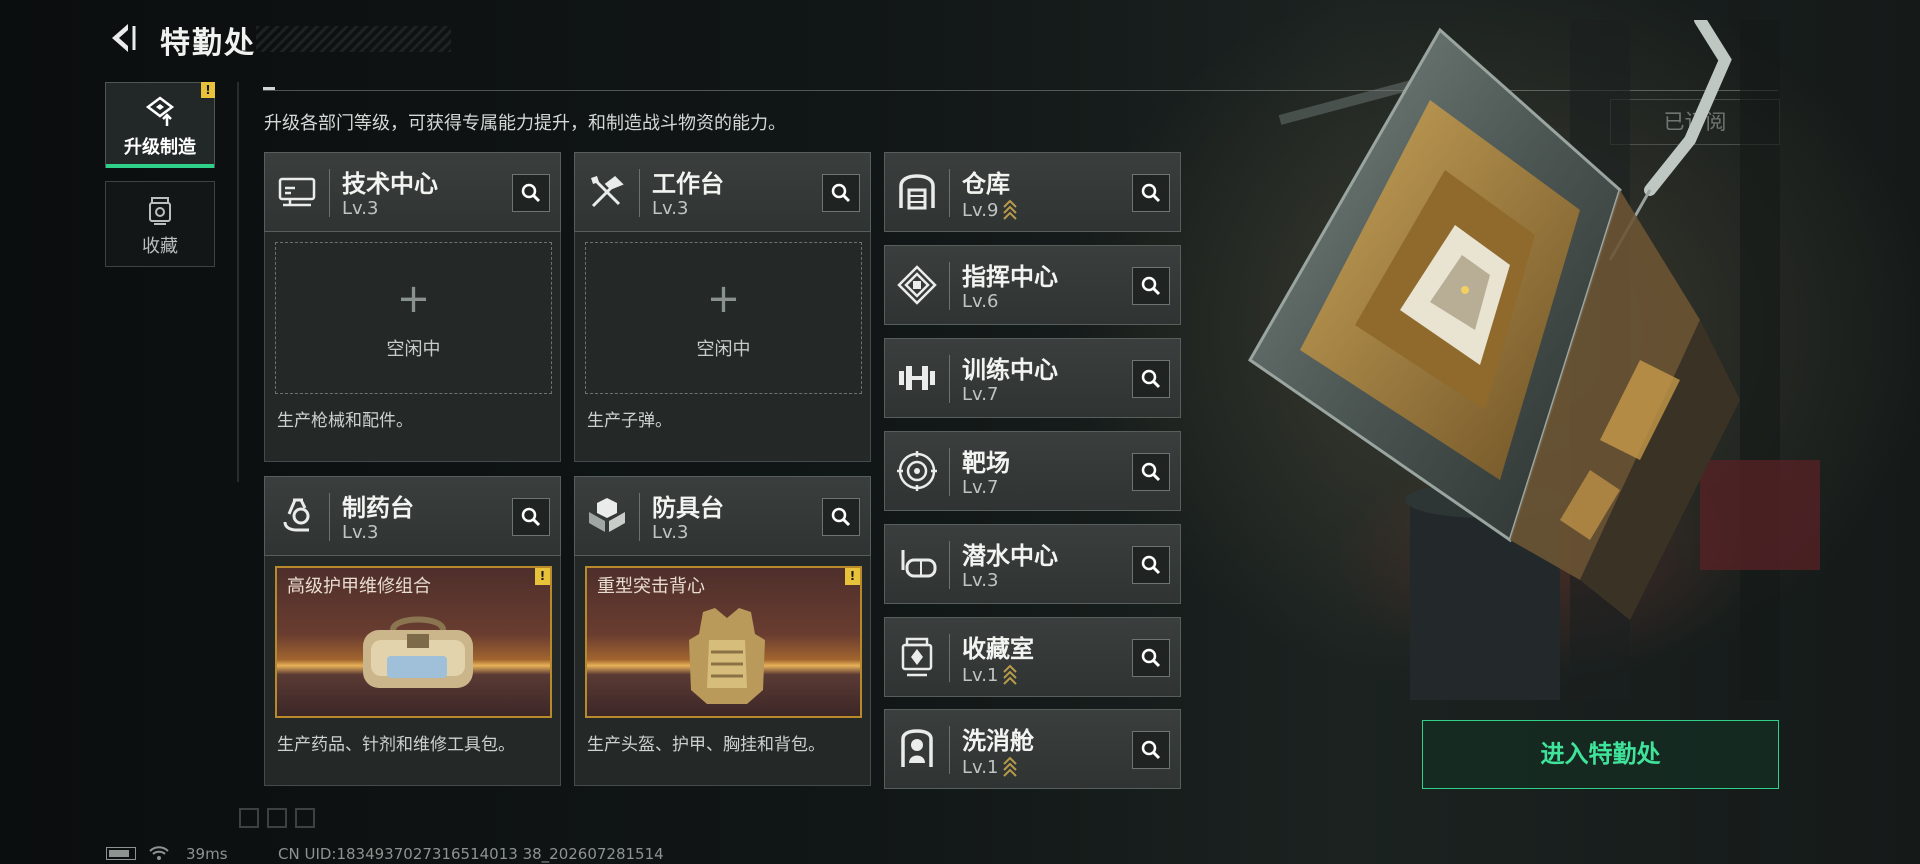 The height and width of the screenshot is (864, 1920). What do you see at coordinates (917, 748) in the screenshot?
I see `decon-chamber-icon` at bounding box center [917, 748].